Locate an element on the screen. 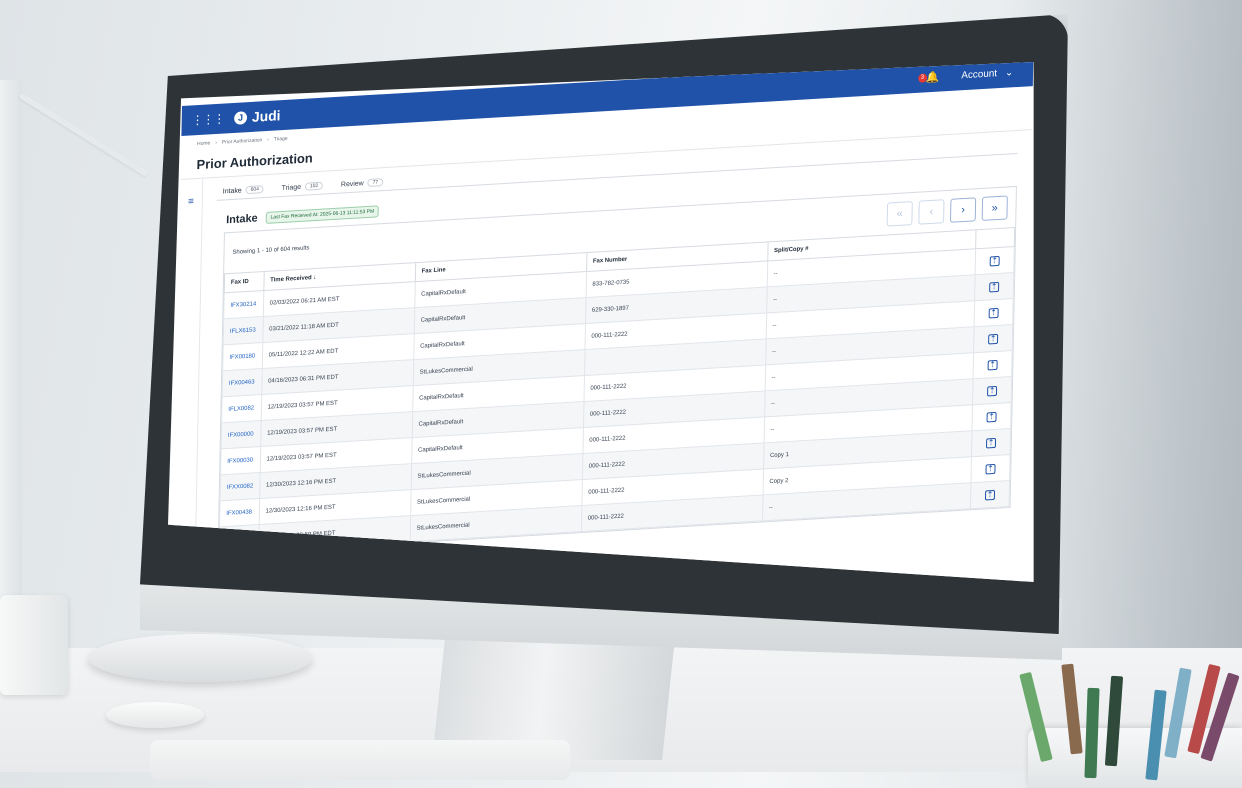 The width and height of the screenshot is (1242, 788). tab-review: Review 77 is located at coordinates (362, 183).